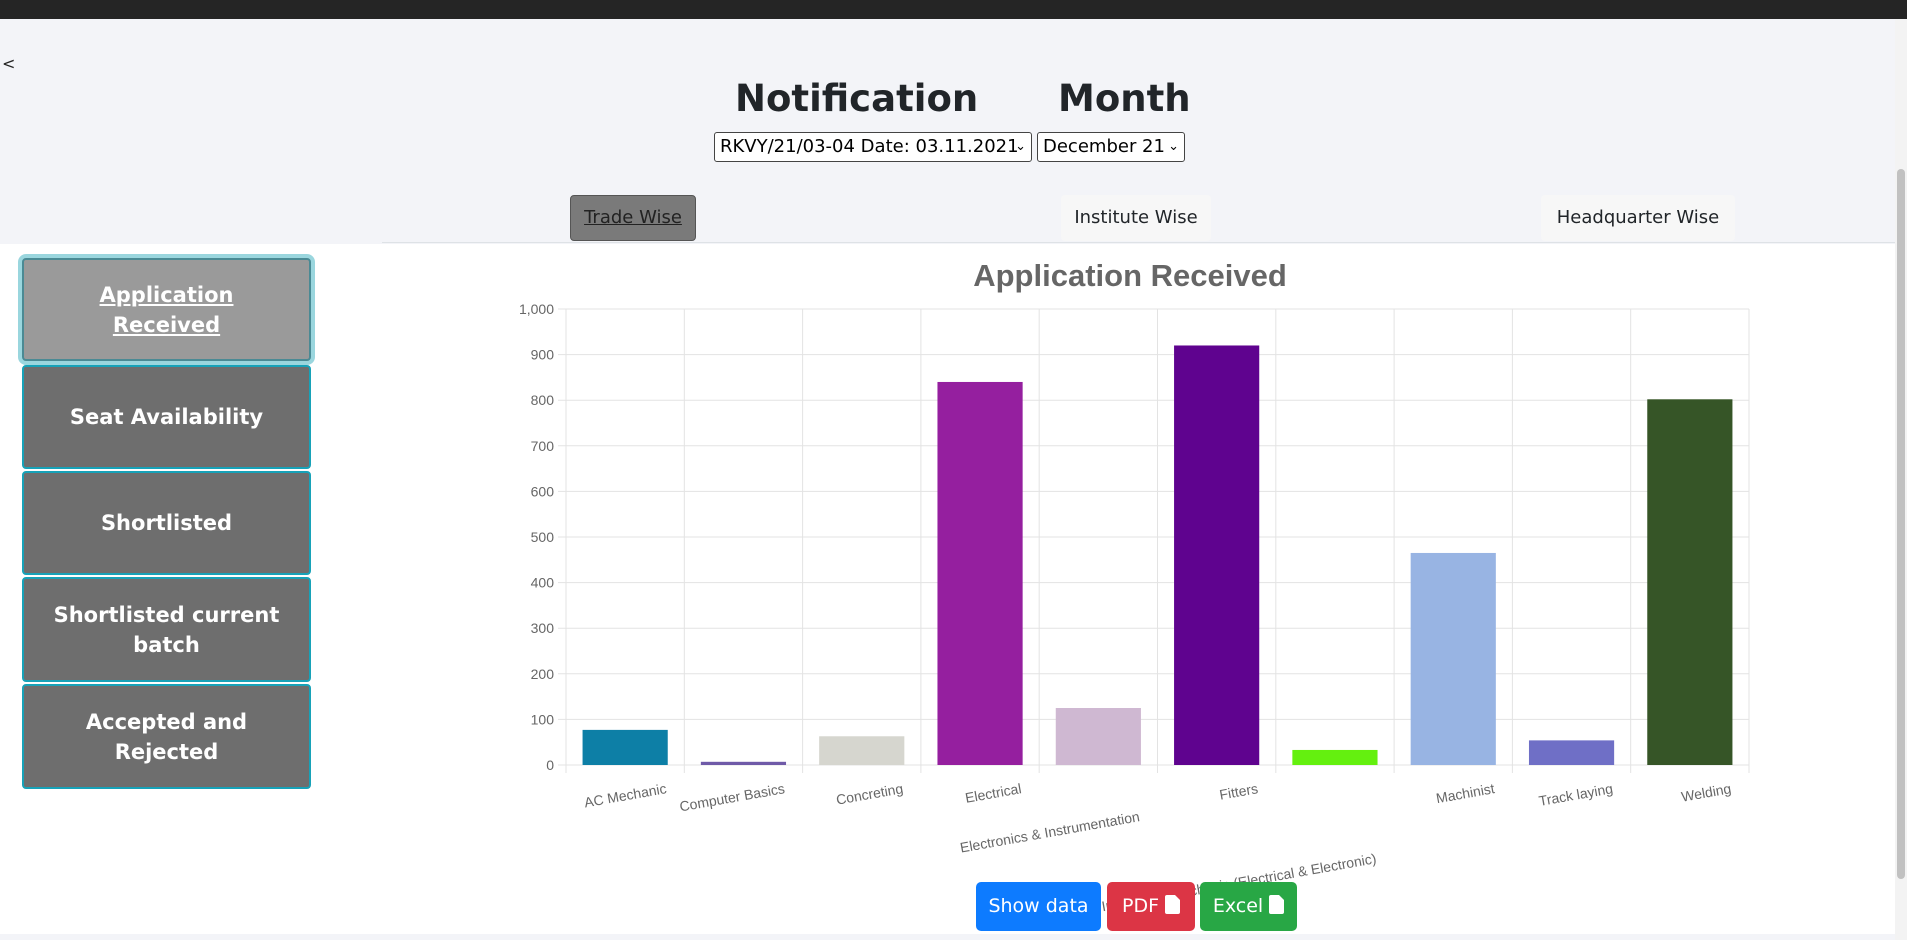 Image resolution: width=1907 pixels, height=940 pixels. Describe the element at coordinates (869, 794) in the screenshot. I see `x-tick-label: Concreting` at that location.